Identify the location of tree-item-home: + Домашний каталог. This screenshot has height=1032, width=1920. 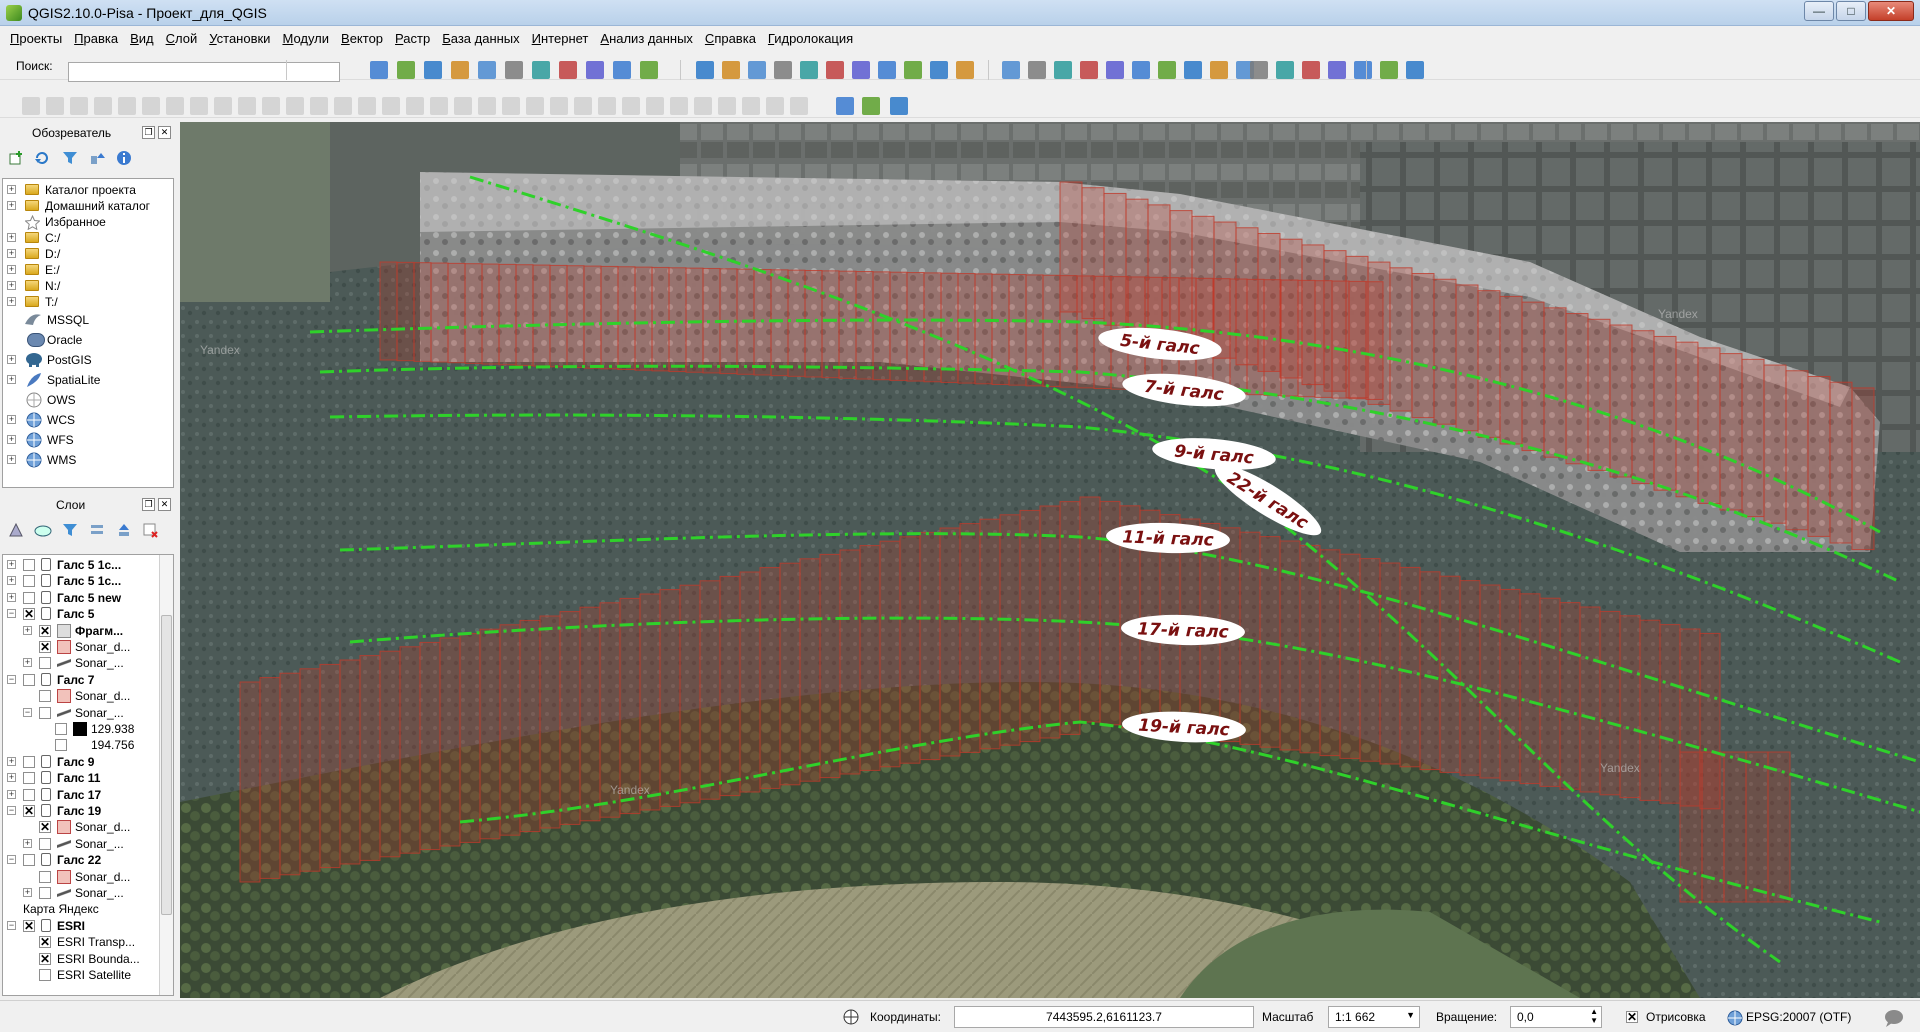
(88, 206).